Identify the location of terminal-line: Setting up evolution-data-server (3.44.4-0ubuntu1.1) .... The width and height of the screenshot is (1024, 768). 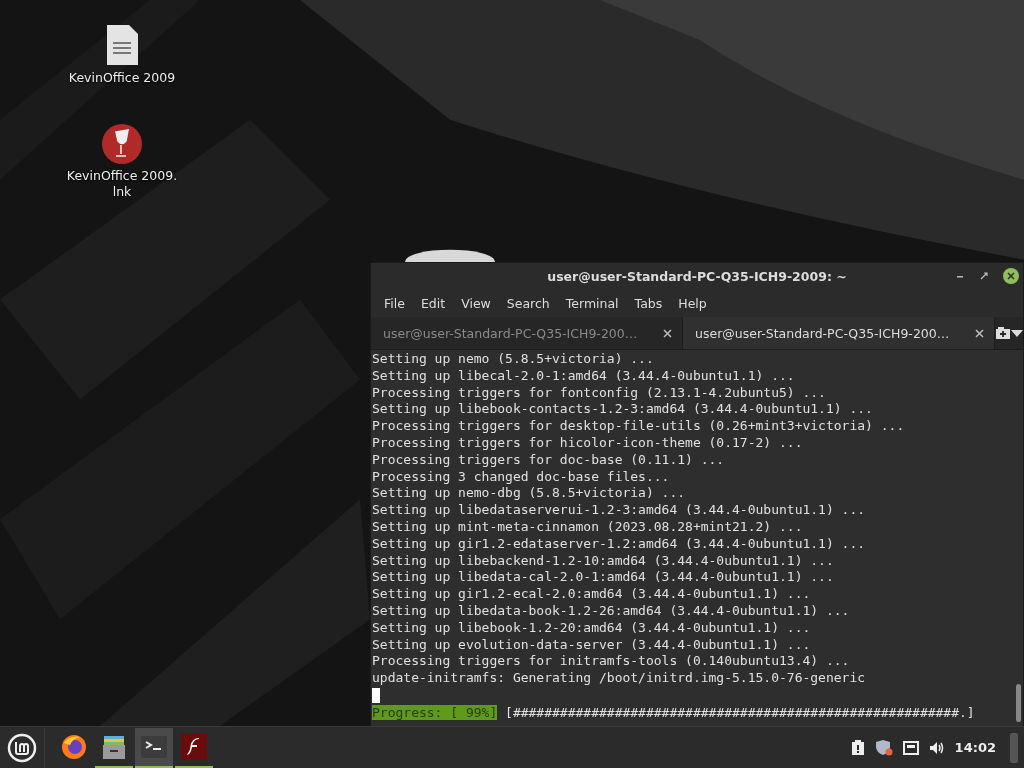
(592, 645).